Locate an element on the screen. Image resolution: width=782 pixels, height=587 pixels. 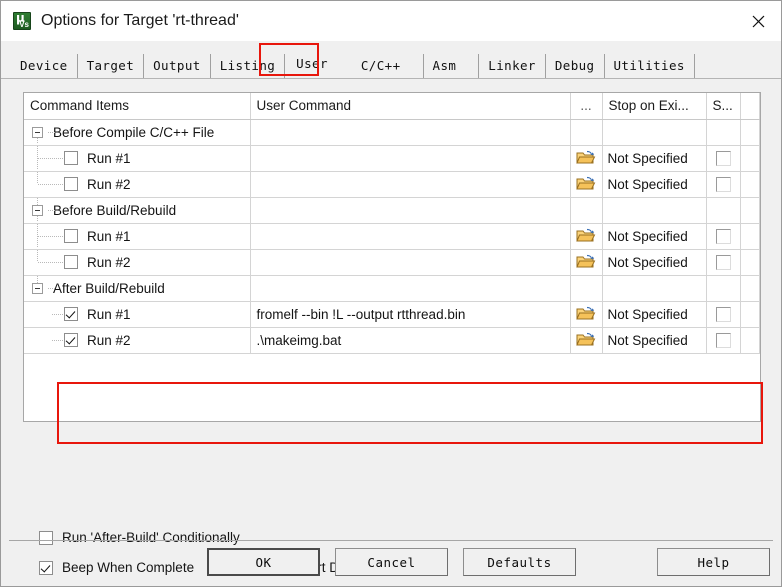
tab-user: User is located at coordinates (318, 64).